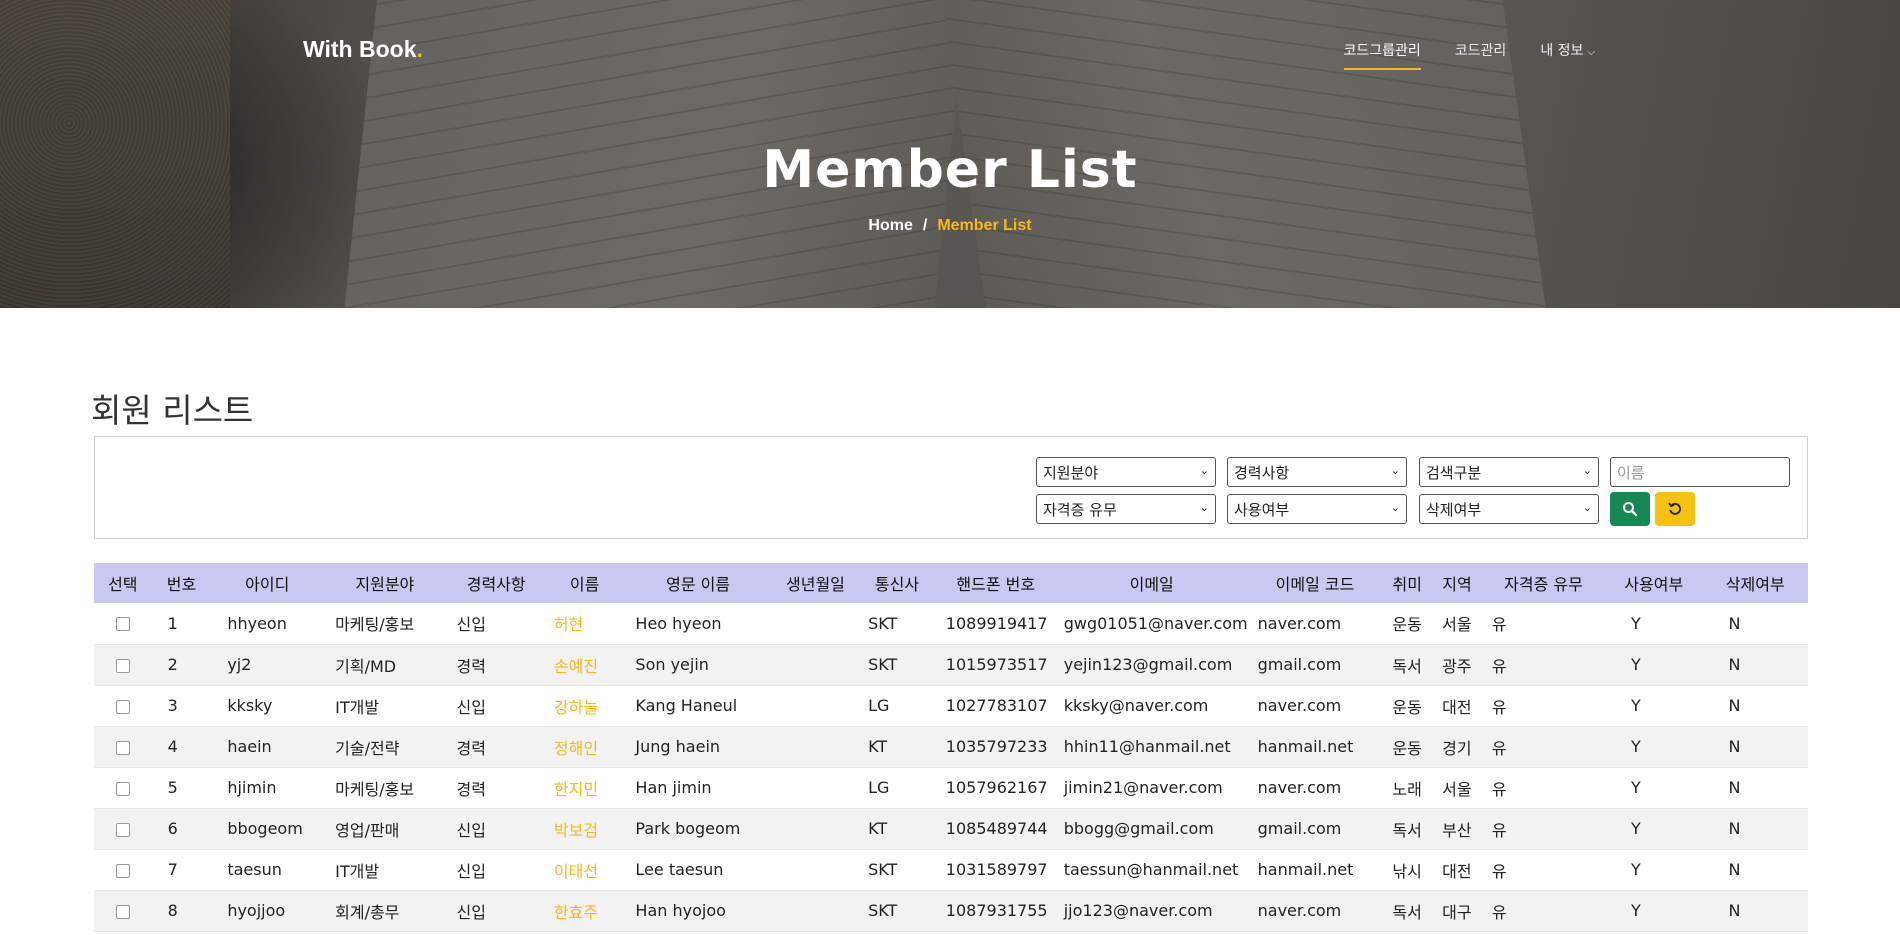  What do you see at coordinates (698, 747) in the screenshot?
I see `cell-ename: Jung haein` at bounding box center [698, 747].